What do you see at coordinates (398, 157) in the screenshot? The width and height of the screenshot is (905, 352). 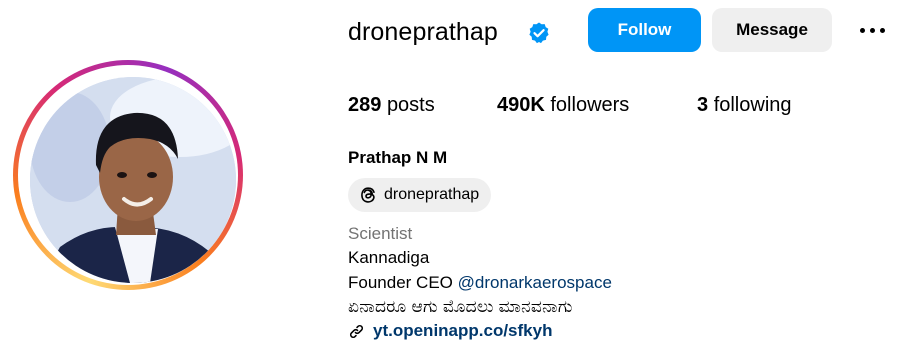 I see `full-name: Prathap N M` at bounding box center [398, 157].